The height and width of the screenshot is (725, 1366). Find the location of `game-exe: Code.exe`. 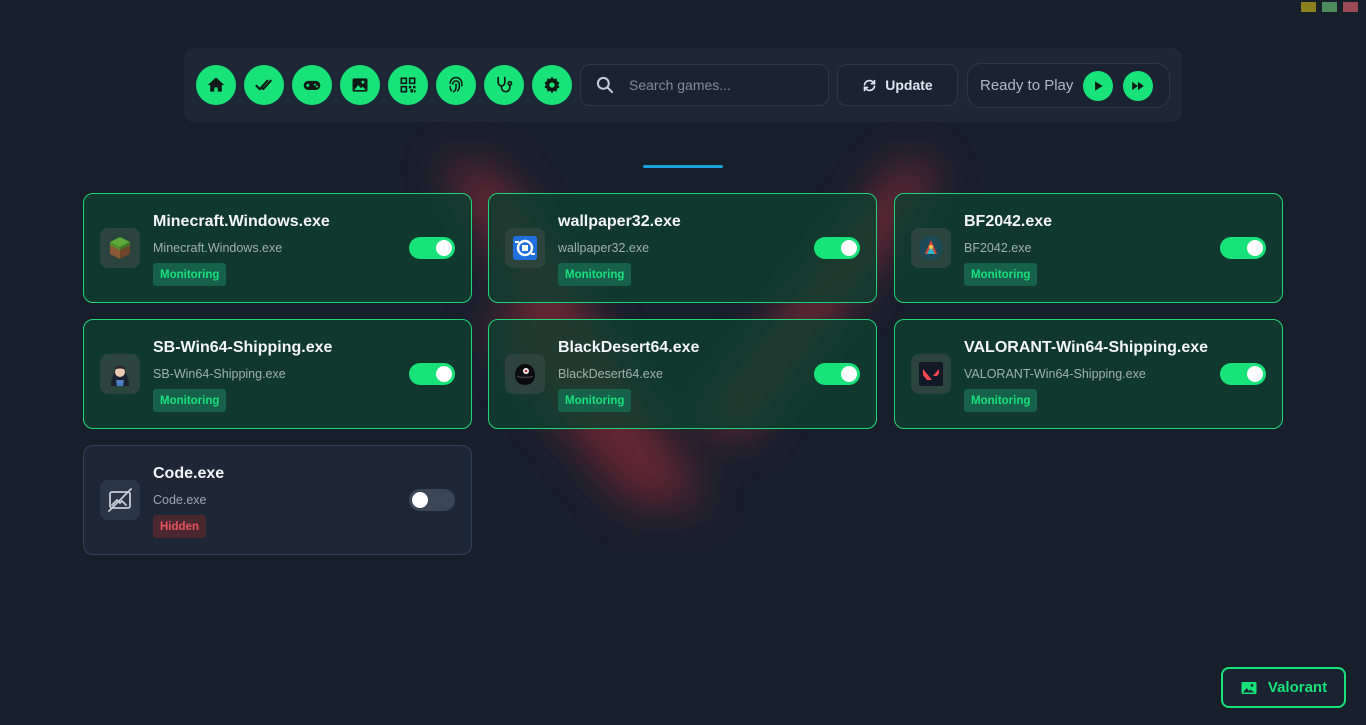

game-exe: Code.exe is located at coordinates (180, 500).